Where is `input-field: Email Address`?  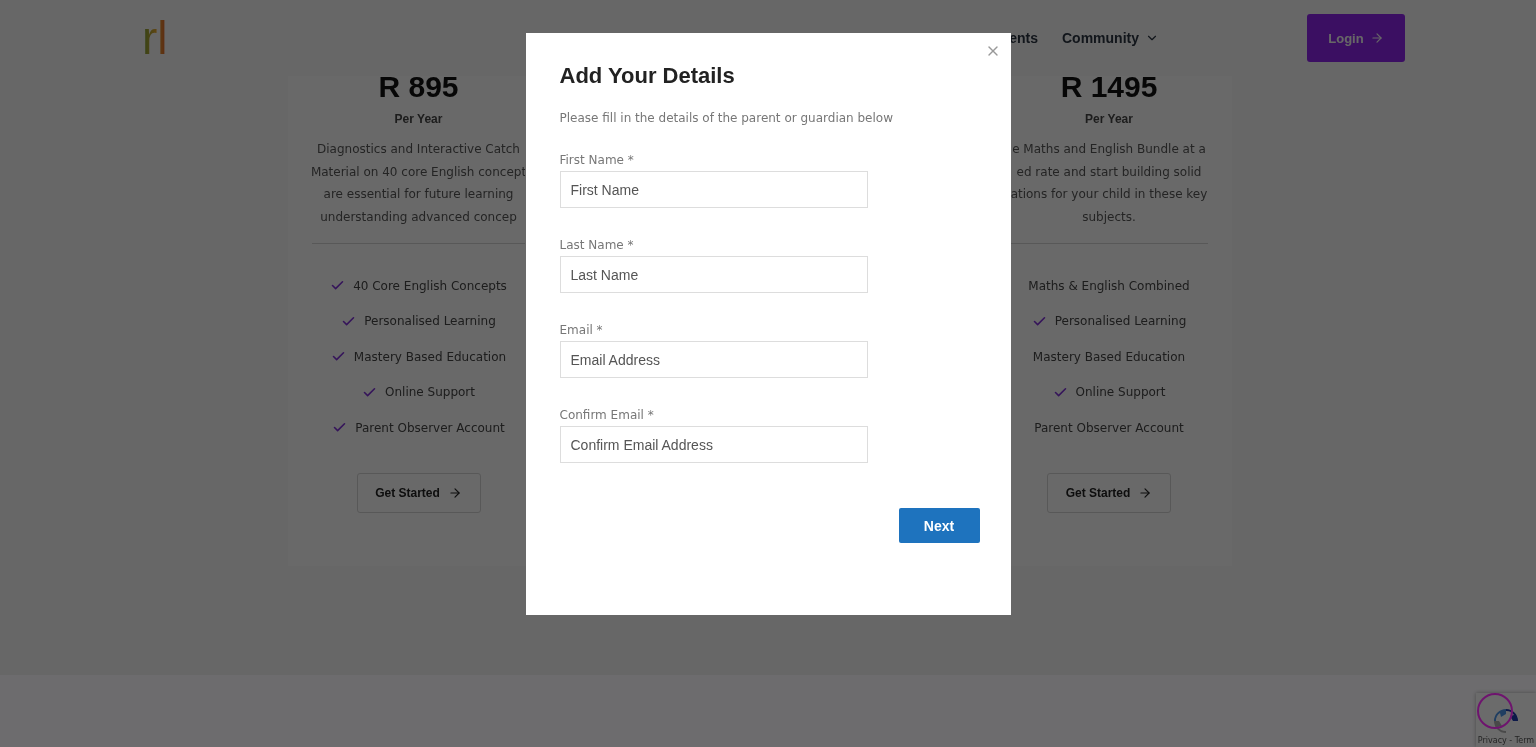
input-field: Email Address is located at coordinates (713, 359).